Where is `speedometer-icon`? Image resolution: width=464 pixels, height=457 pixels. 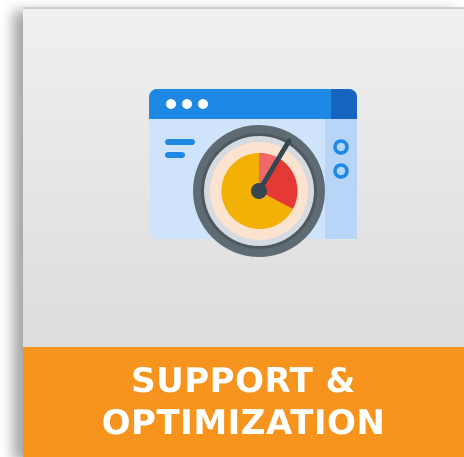 speedometer-icon is located at coordinates (259, 191).